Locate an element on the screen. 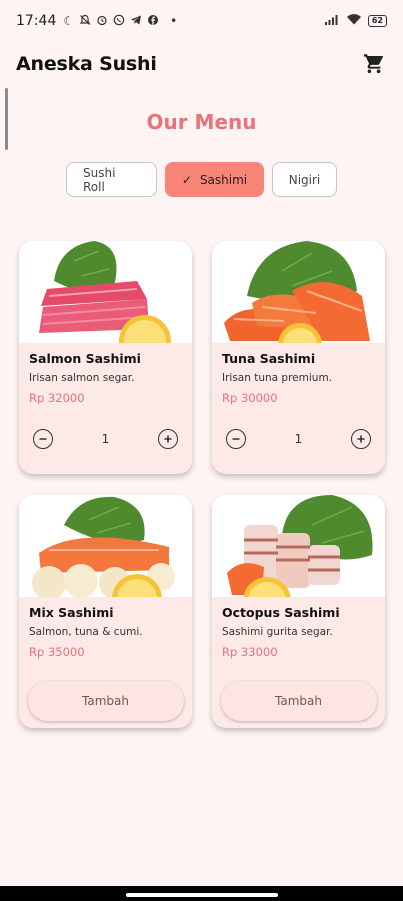 Image resolution: width=403 pixels, height=901 pixels. tuna-sashimi-image is located at coordinates (105, 292).